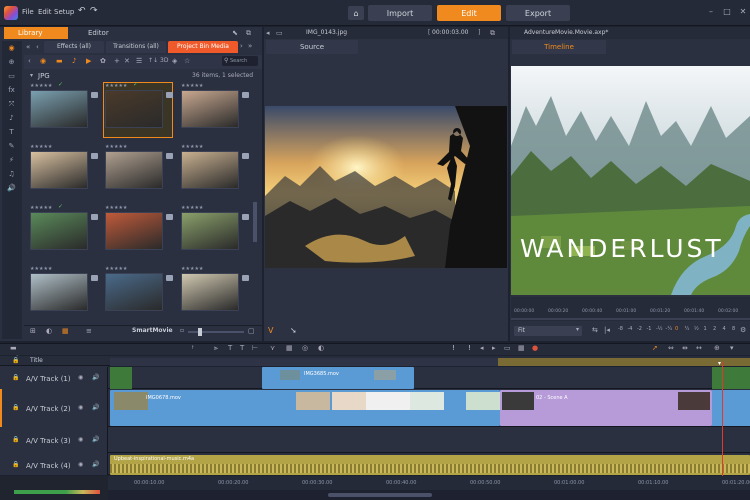 This screenshot has width=750, height=500. I want to click on track-2-clip-a: IMG0678.mov, so click(305, 408).